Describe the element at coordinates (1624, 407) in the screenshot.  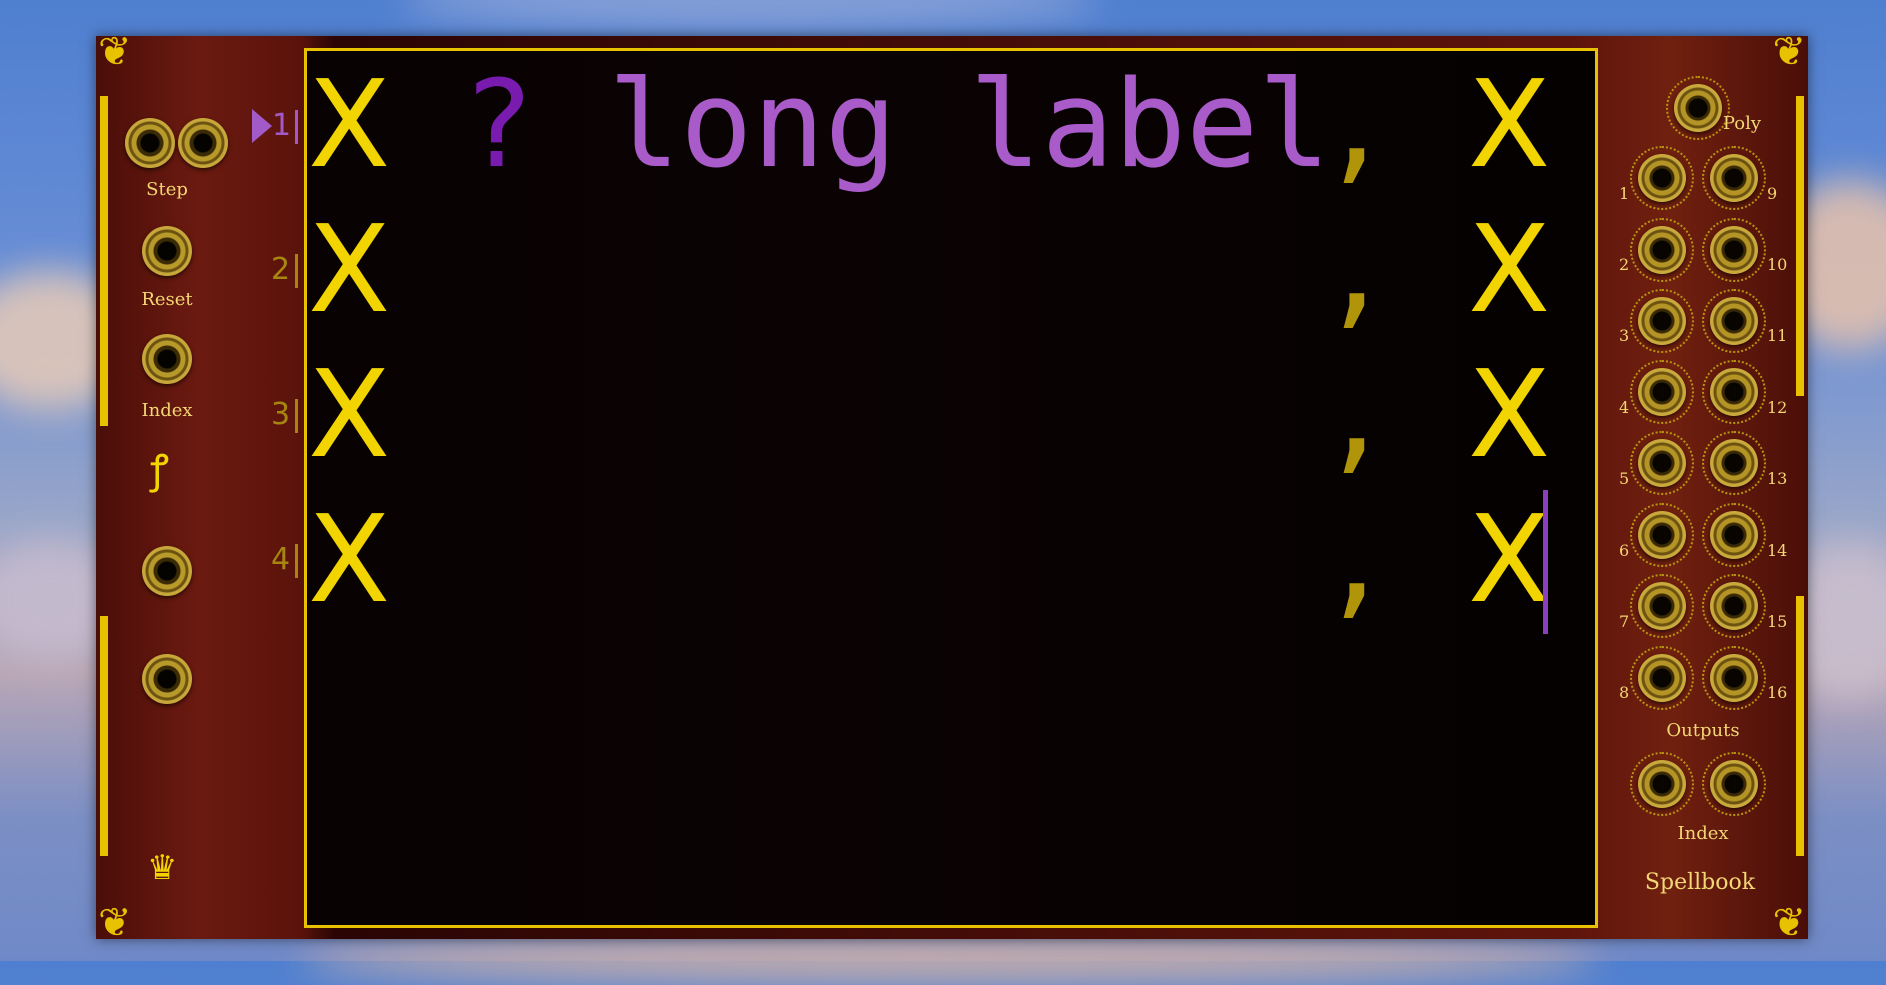
I see `output-number: 4` at that location.